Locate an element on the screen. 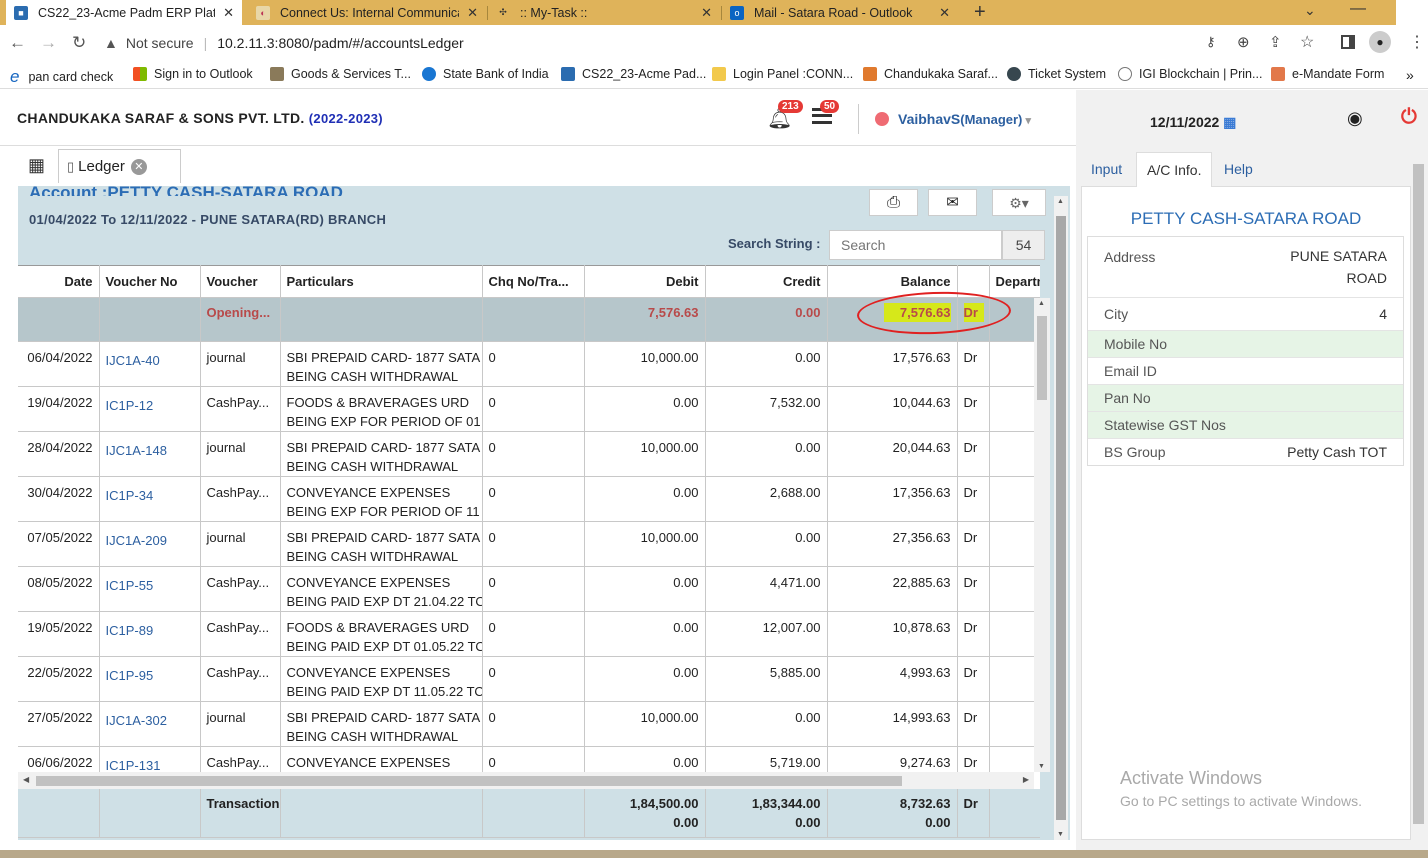 This screenshot has width=1428, height=858. scroll-right-icon: ▶ is located at coordinates (1026, 779).